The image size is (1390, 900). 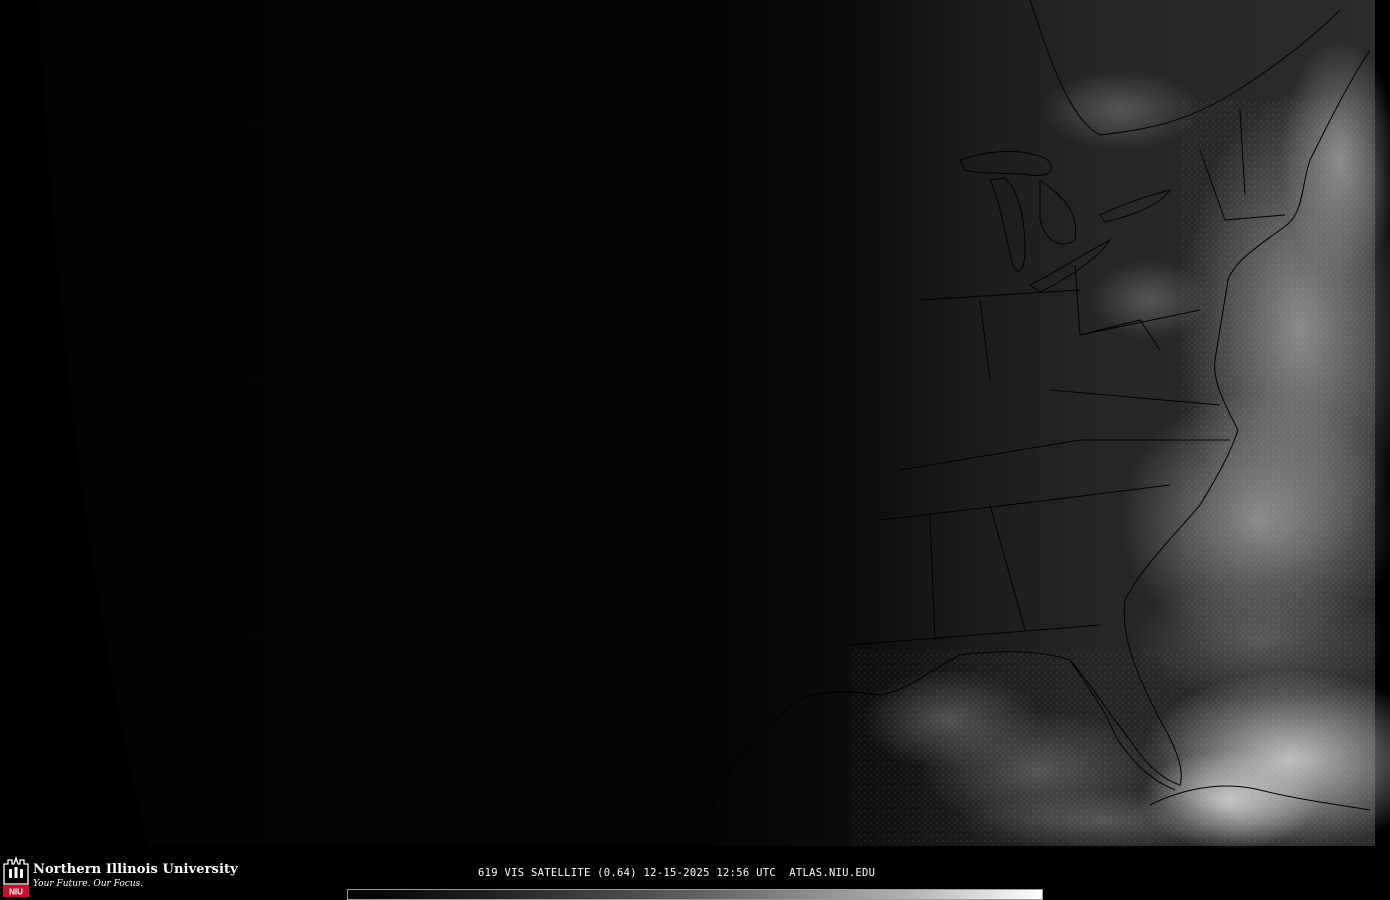 What do you see at coordinates (135, 869) in the screenshot?
I see `university-name: Northern Illinois University` at bounding box center [135, 869].